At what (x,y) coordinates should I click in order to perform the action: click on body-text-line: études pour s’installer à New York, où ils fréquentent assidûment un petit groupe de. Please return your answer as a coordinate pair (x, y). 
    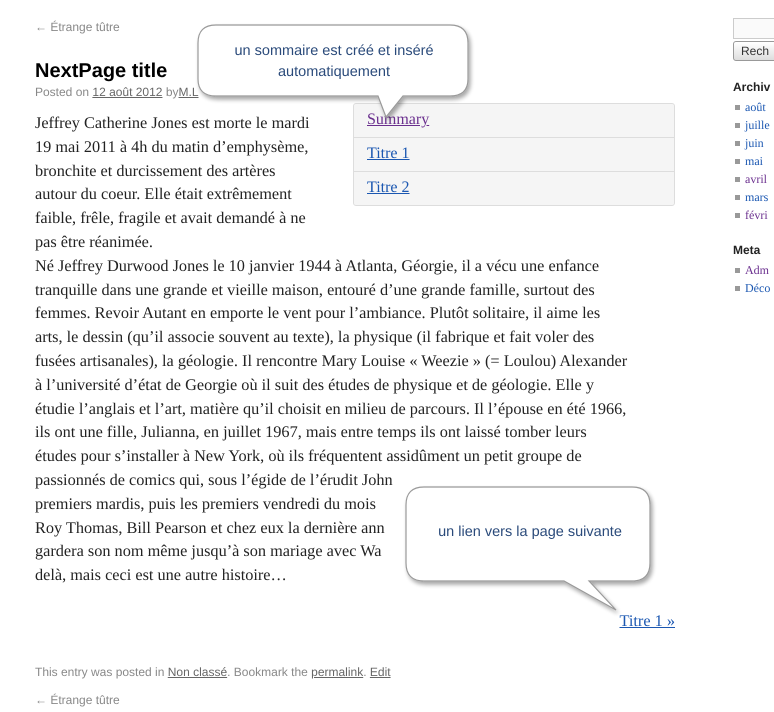
    Looking at the image, I should click on (308, 456).